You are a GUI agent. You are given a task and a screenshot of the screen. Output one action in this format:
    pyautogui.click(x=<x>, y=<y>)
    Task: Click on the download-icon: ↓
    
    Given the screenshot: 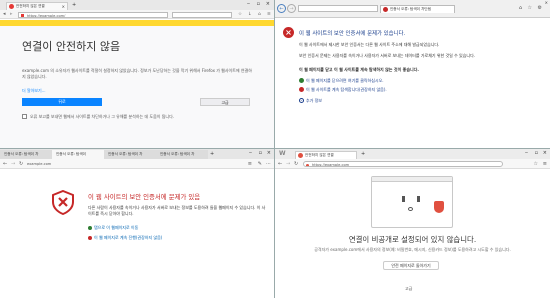 What is the action you would take?
    pyautogui.click(x=250, y=14)
    